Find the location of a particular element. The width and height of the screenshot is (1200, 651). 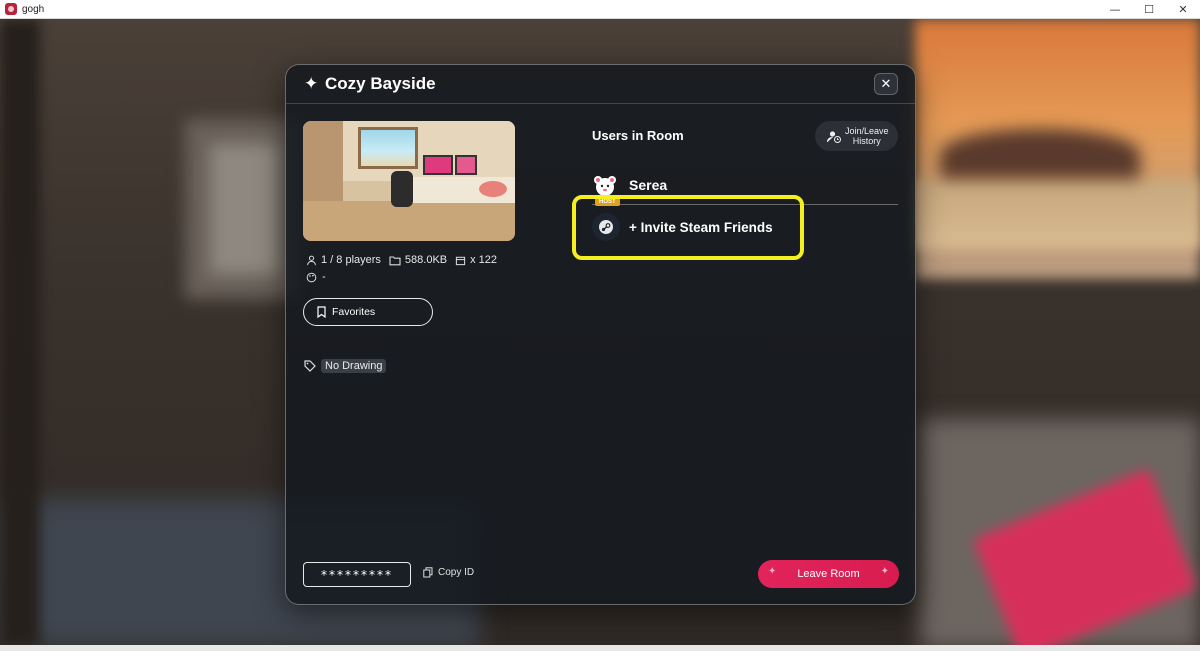

user-history-icon is located at coordinates (834, 136).